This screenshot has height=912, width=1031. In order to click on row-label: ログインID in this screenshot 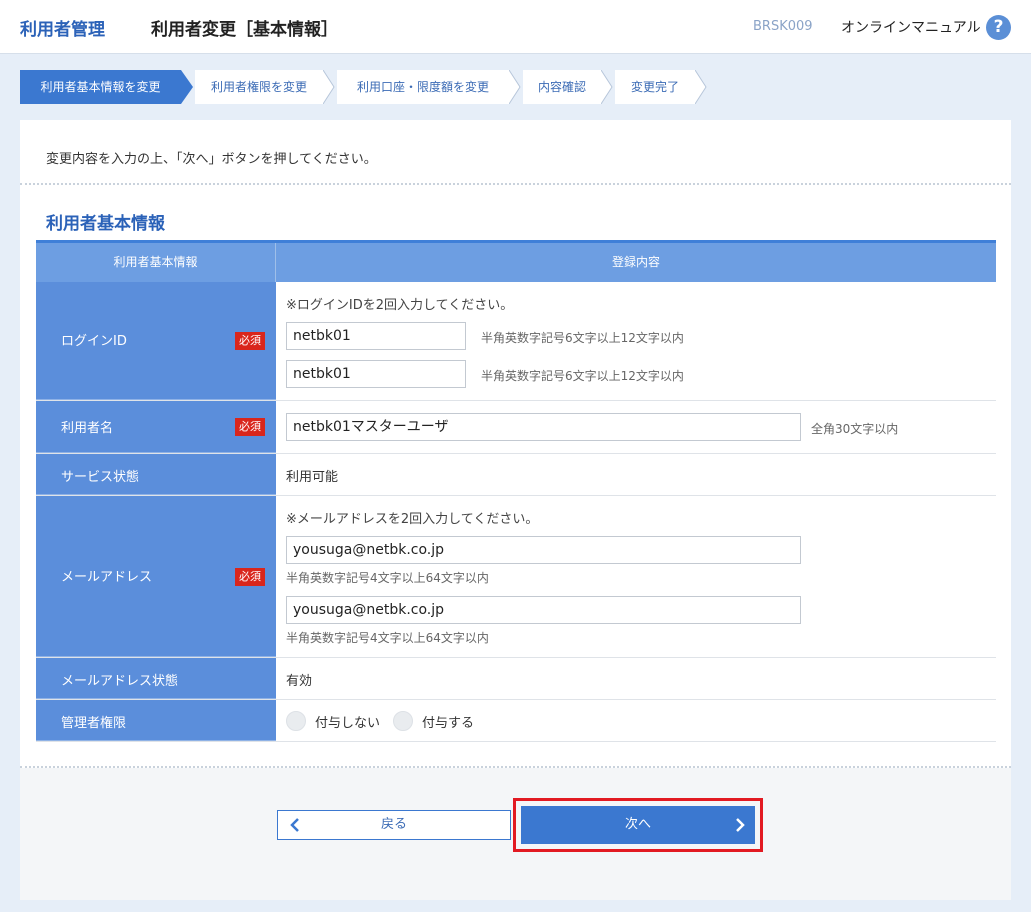, I will do `click(94, 341)`.